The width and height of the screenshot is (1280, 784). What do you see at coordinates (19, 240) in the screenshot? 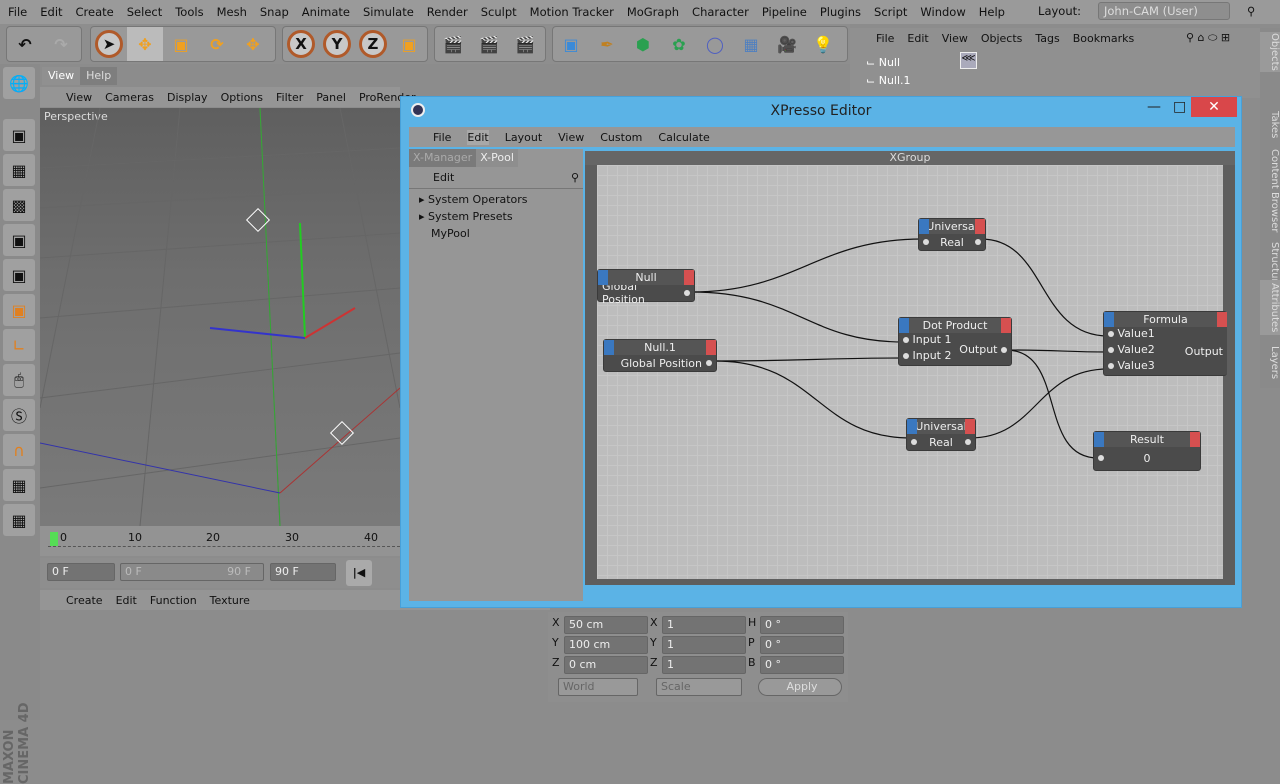
I see `points-mode-icon: ▣` at bounding box center [19, 240].